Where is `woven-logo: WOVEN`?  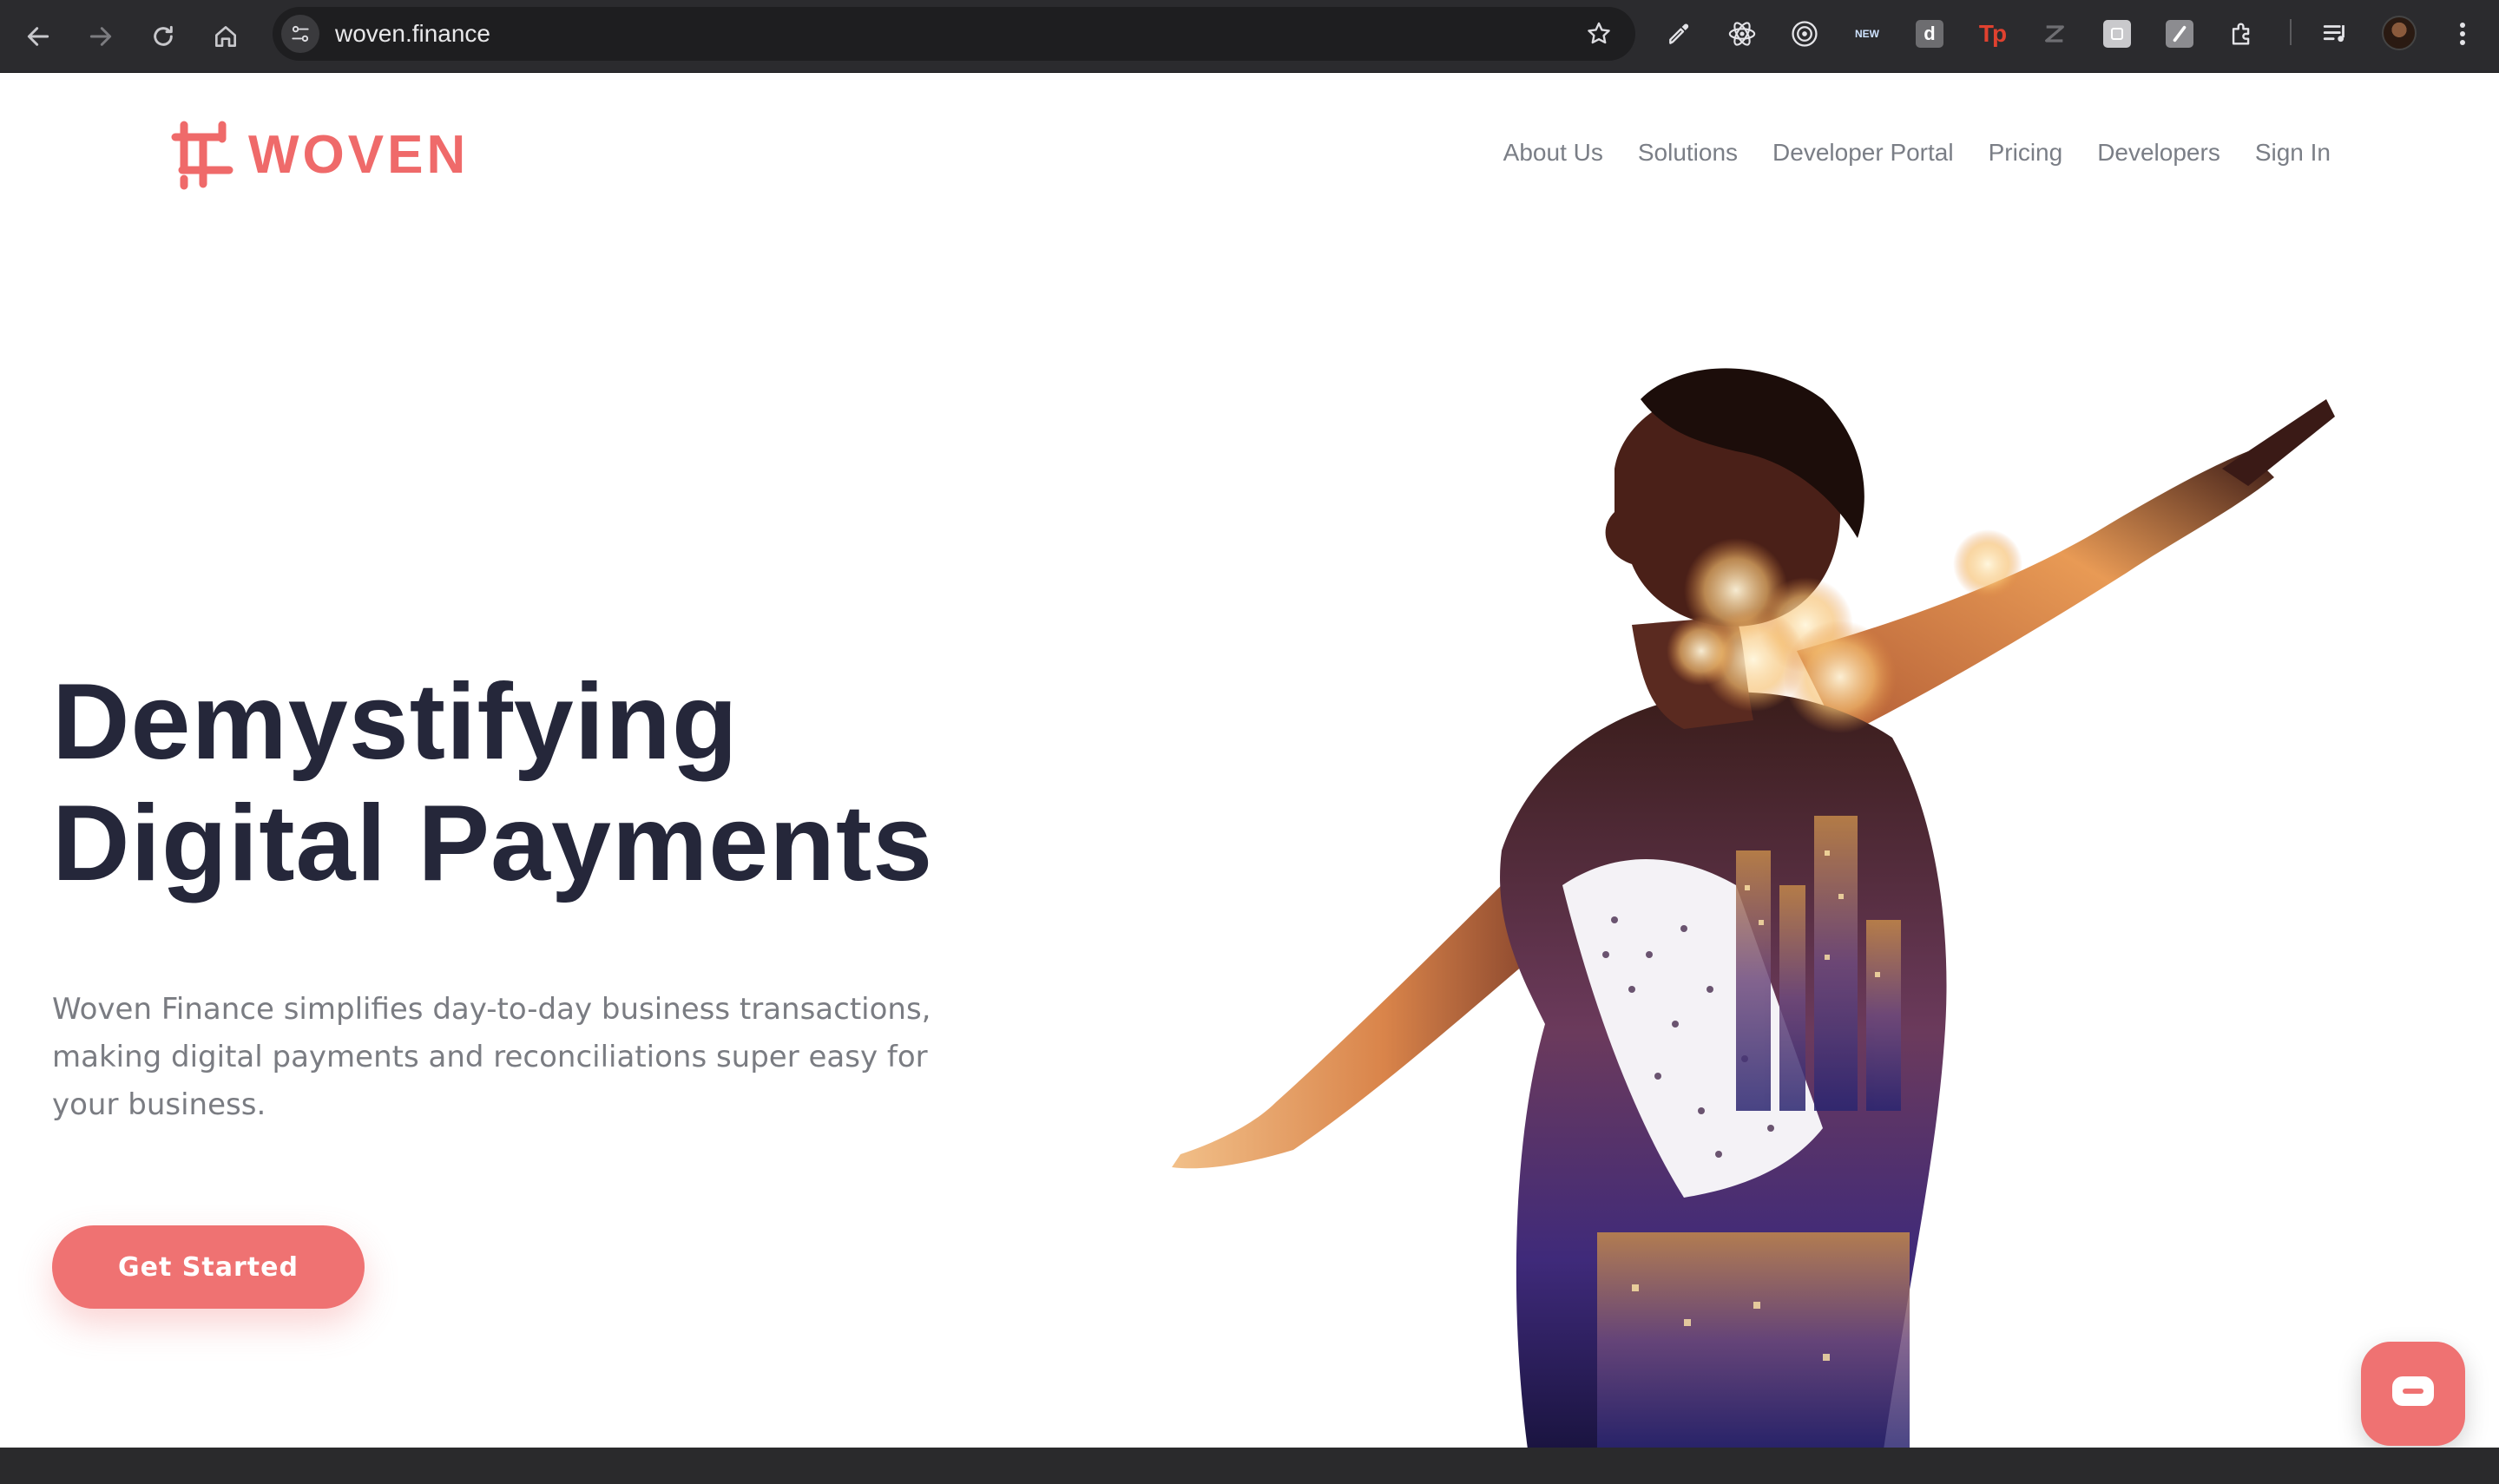 woven-logo: WOVEN is located at coordinates (318, 154).